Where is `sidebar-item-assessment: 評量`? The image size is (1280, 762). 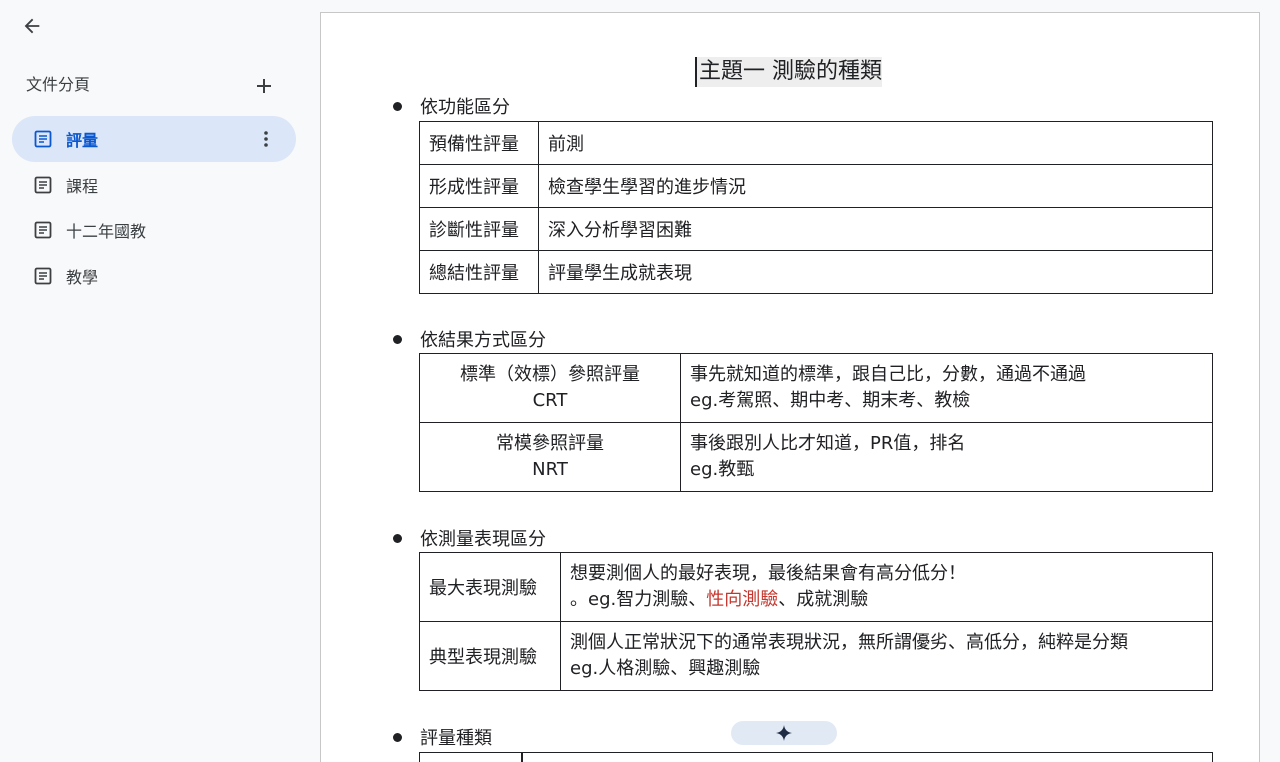
sidebar-item-assessment: 評量 is located at coordinates (154, 139).